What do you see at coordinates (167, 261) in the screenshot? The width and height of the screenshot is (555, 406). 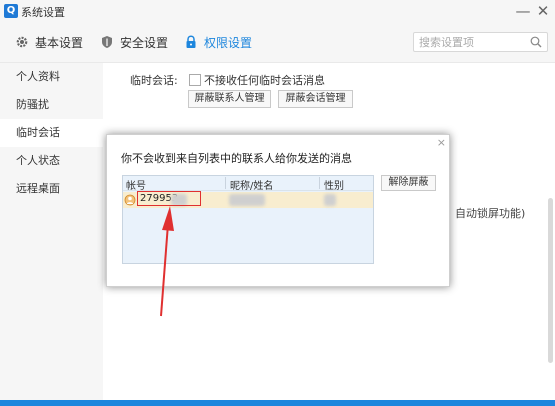 I see `annotation-arrow-icon` at bounding box center [167, 261].